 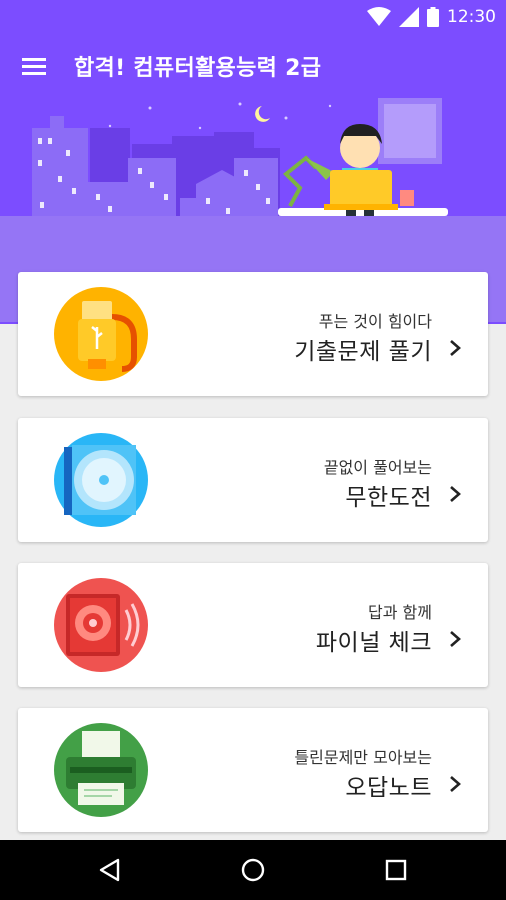 I want to click on status-icons: 12:30, so click(x=431, y=17).